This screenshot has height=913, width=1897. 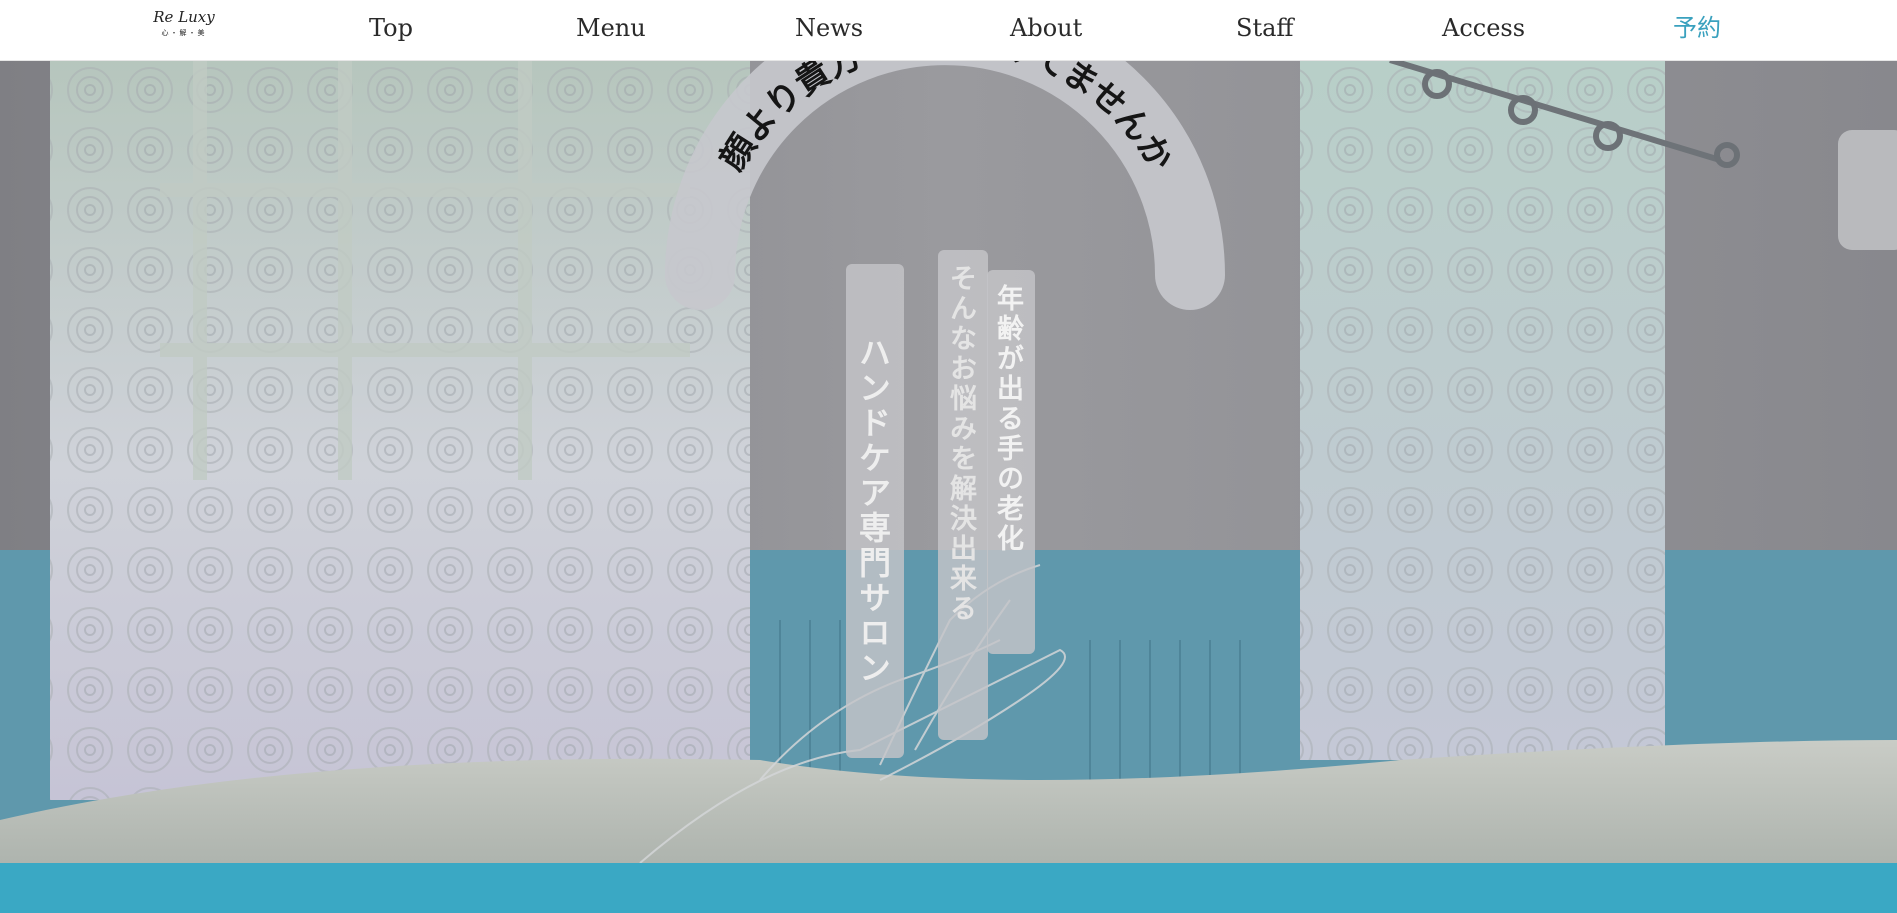 I want to click on svg-text: 顔より貴方の手…老けてませんか, so click(x=947, y=119).